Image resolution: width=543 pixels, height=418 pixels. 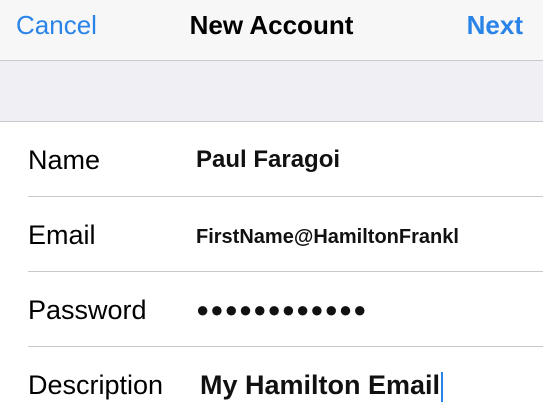 What do you see at coordinates (442, 386) in the screenshot?
I see `text-cursor` at bounding box center [442, 386].